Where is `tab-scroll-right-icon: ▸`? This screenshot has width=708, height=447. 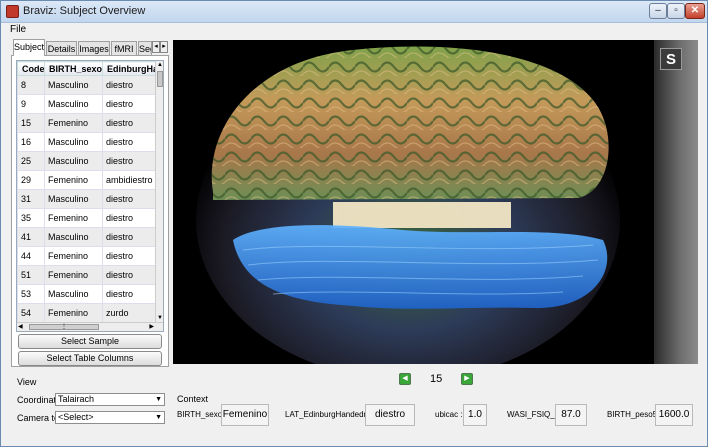 tab-scroll-right-icon: ▸ is located at coordinates (164, 47).